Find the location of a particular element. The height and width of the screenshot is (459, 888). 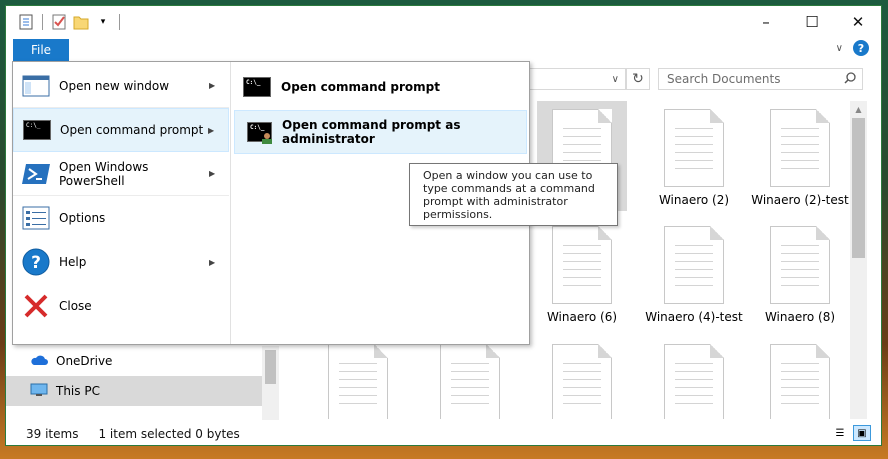

properties-icon is located at coordinates (26, 22).